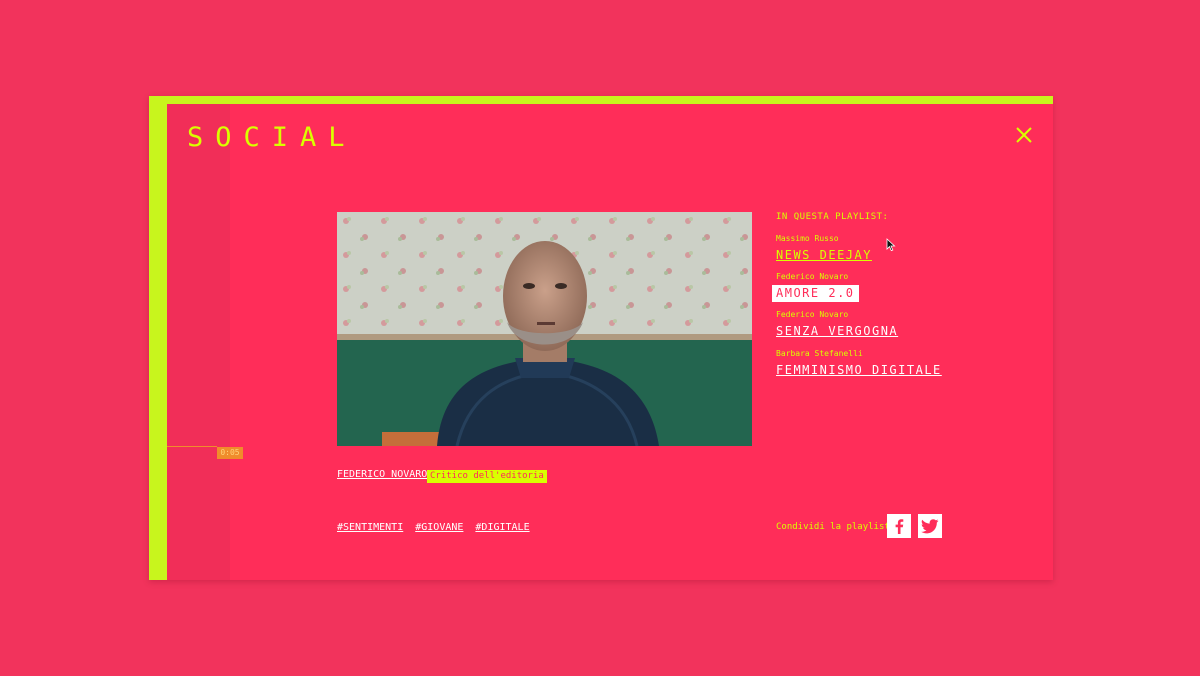 This screenshot has height=676, width=1200. I want to click on playlist-item-title: NEWS DEEJAY, so click(824, 255).